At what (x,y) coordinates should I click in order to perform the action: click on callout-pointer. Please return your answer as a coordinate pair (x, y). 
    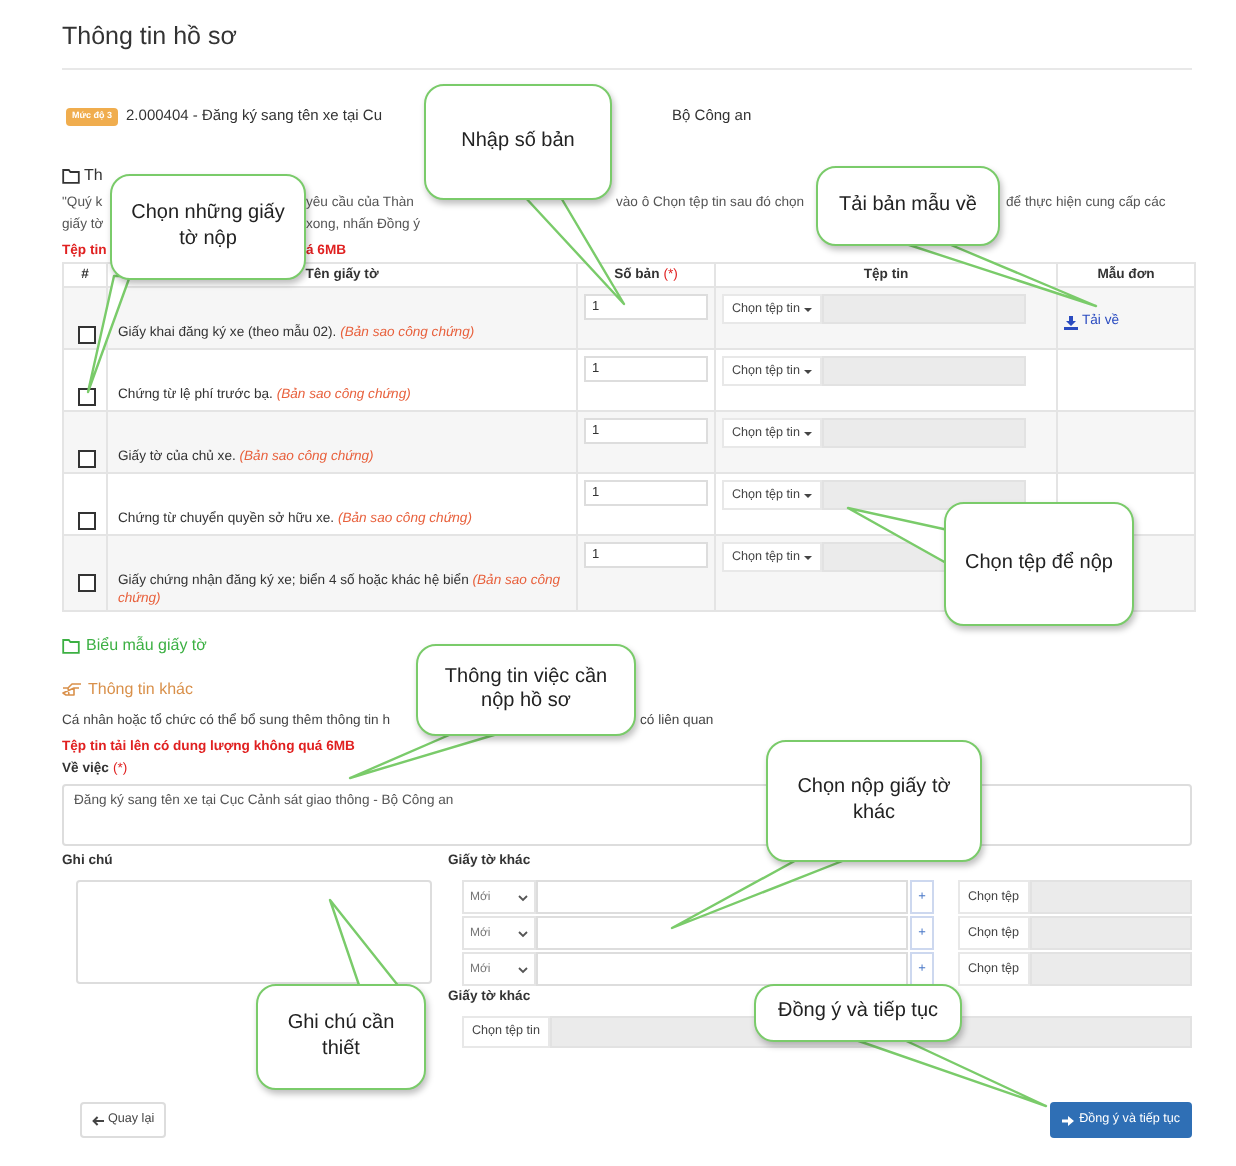
    Looking at the image, I should click on (365, 944).